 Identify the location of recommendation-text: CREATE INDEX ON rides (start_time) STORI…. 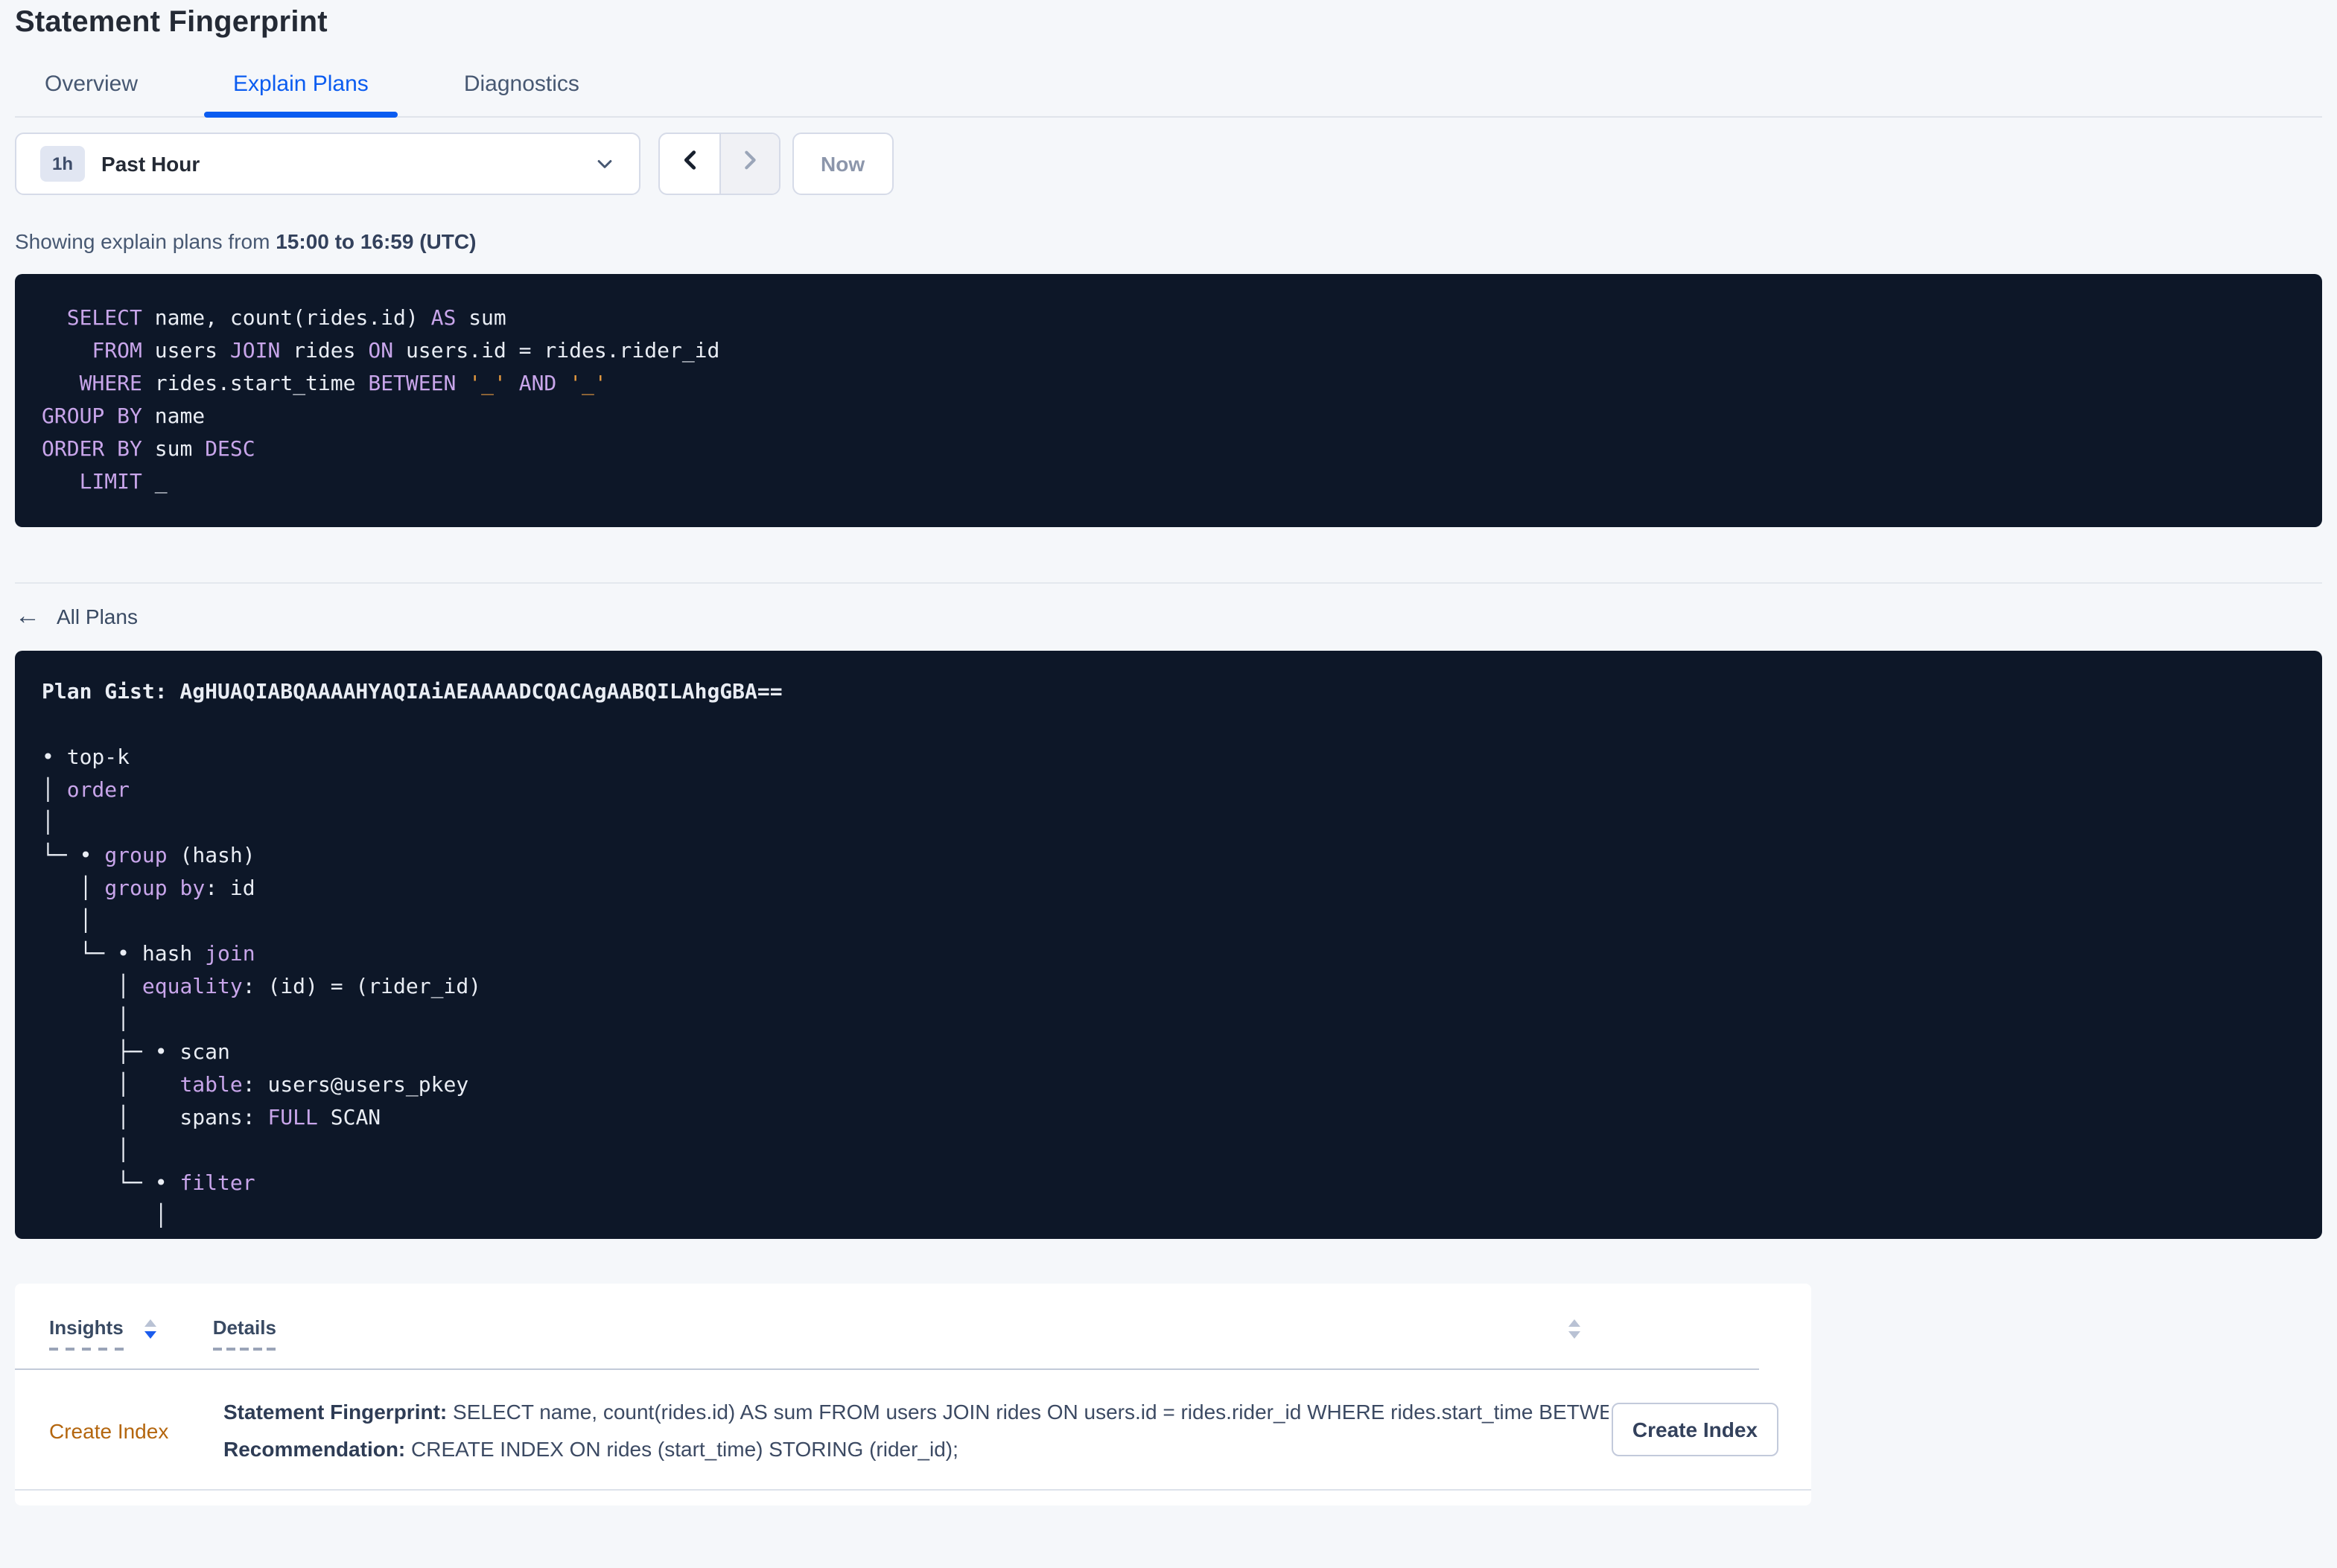
(682, 1449).